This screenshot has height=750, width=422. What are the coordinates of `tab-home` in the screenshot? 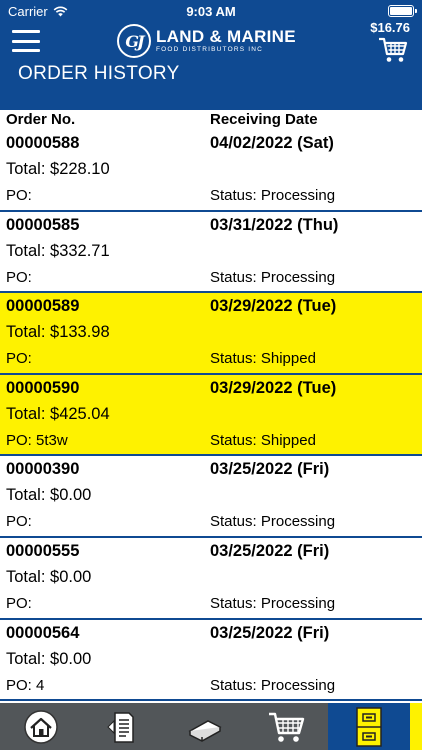 It's located at (41, 726).